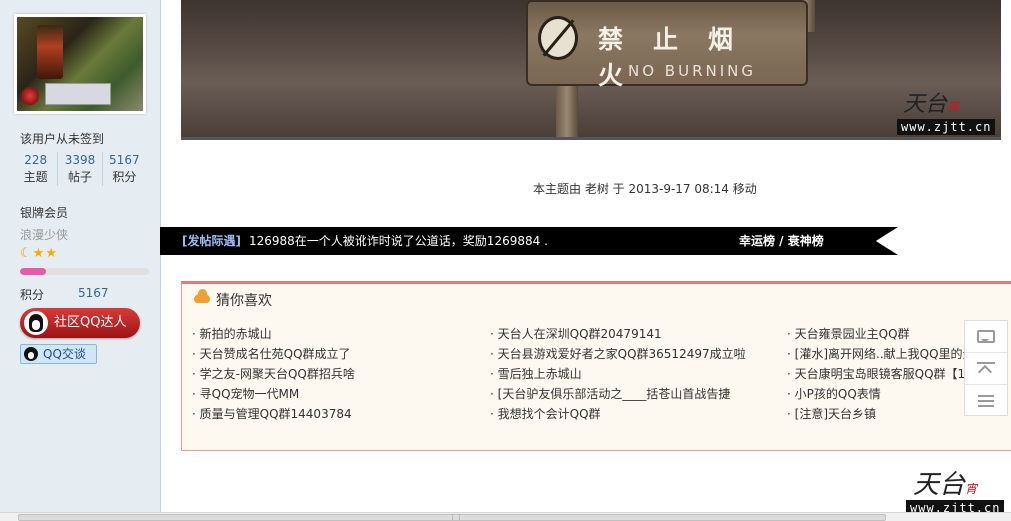  Describe the element at coordinates (35, 177) in the screenshot. I see `stat-threads-label: 主题` at that location.